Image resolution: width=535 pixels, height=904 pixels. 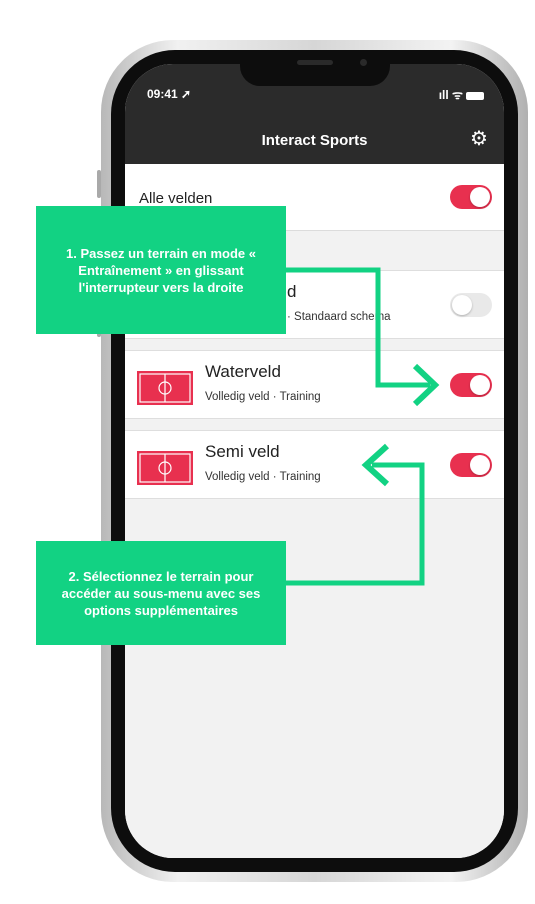 What do you see at coordinates (461, 94) in the screenshot?
I see `status-icons: ıll ᯤ` at bounding box center [461, 94].